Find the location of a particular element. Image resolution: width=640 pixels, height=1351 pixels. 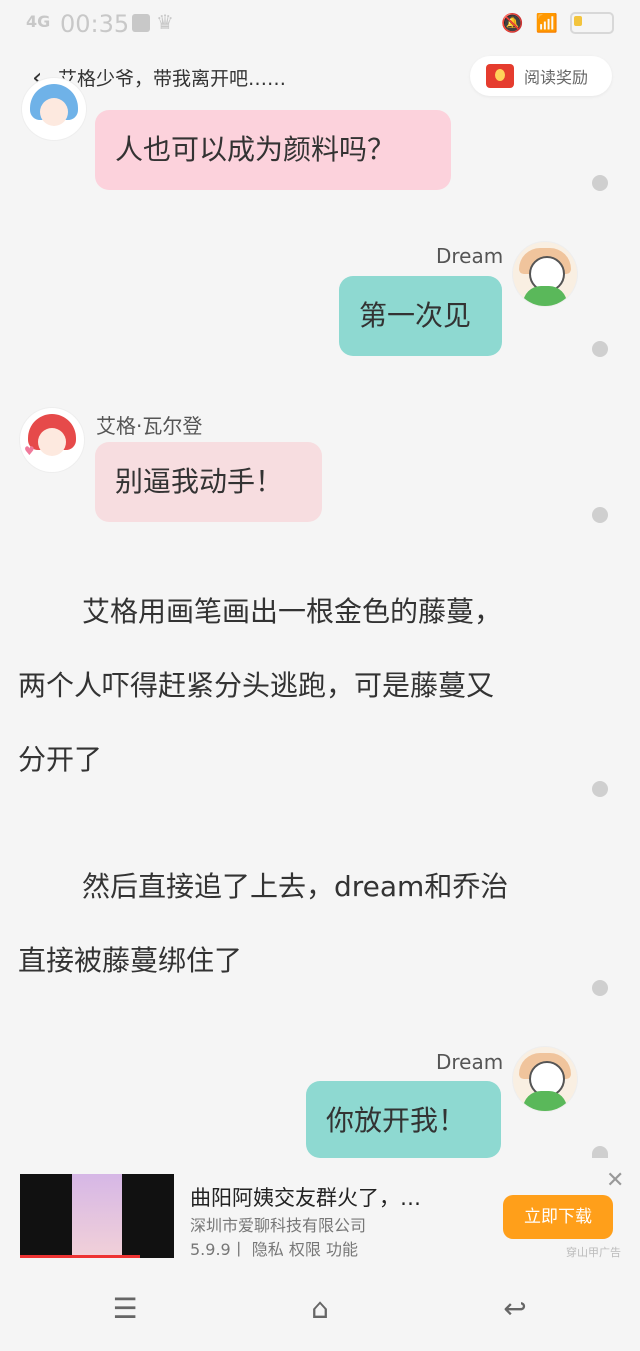

reader-header: ‹ 艾格少爷，带我离开吧…… 阅读奖励 is located at coordinates (320, 77).